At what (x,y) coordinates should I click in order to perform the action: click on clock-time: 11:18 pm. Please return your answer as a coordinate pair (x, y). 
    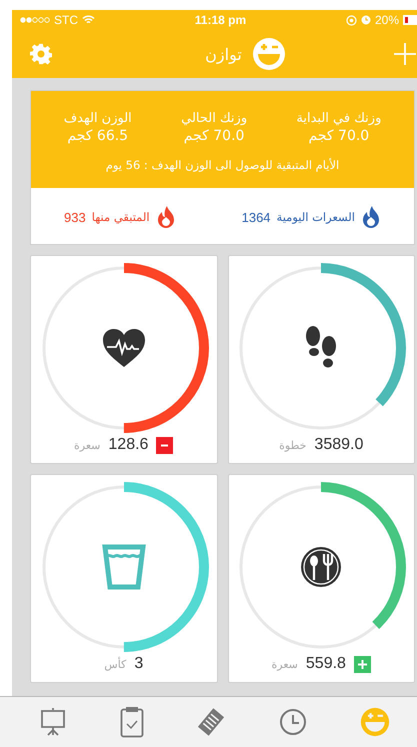
    Looking at the image, I should click on (220, 20).